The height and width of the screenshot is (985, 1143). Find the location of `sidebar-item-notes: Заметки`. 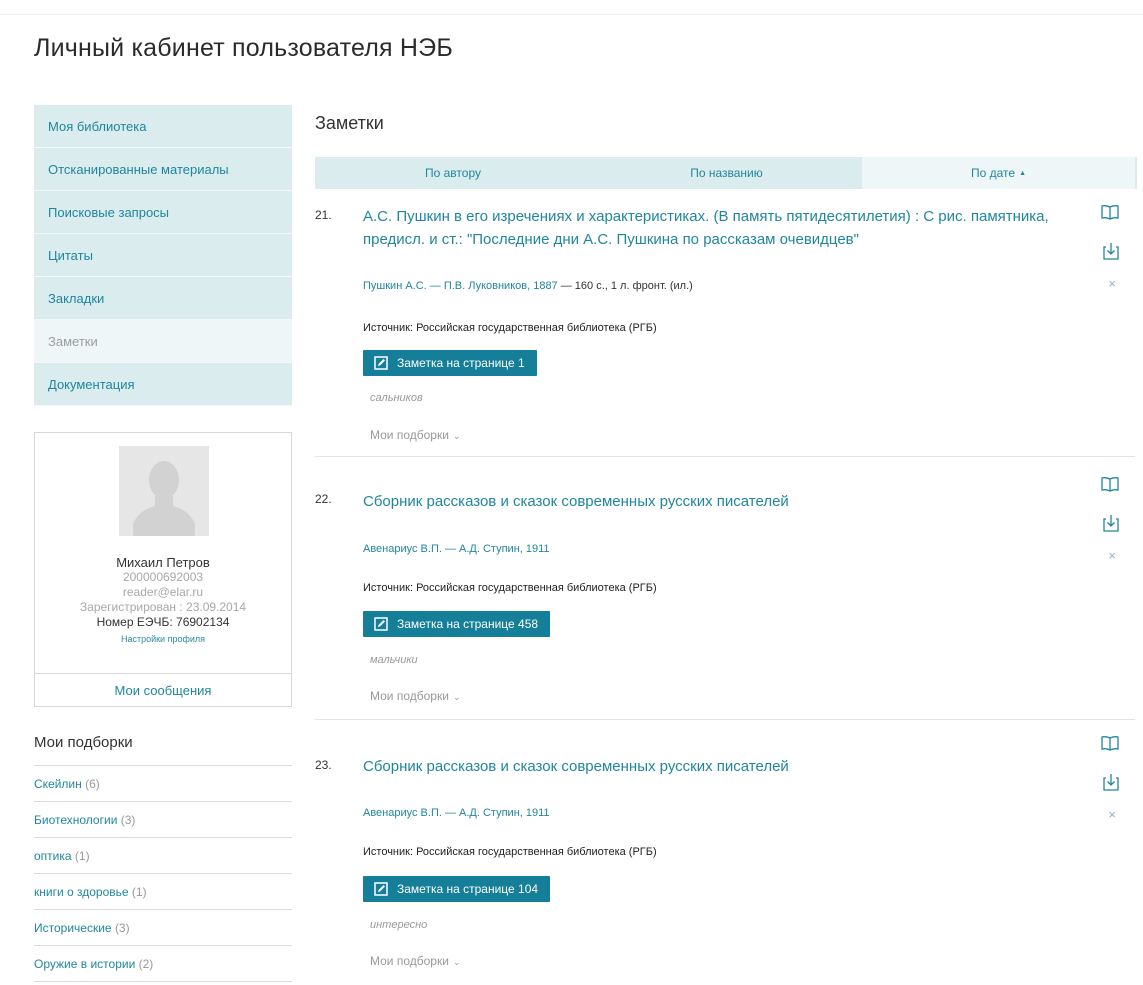

sidebar-item-notes: Заметки is located at coordinates (163, 341).